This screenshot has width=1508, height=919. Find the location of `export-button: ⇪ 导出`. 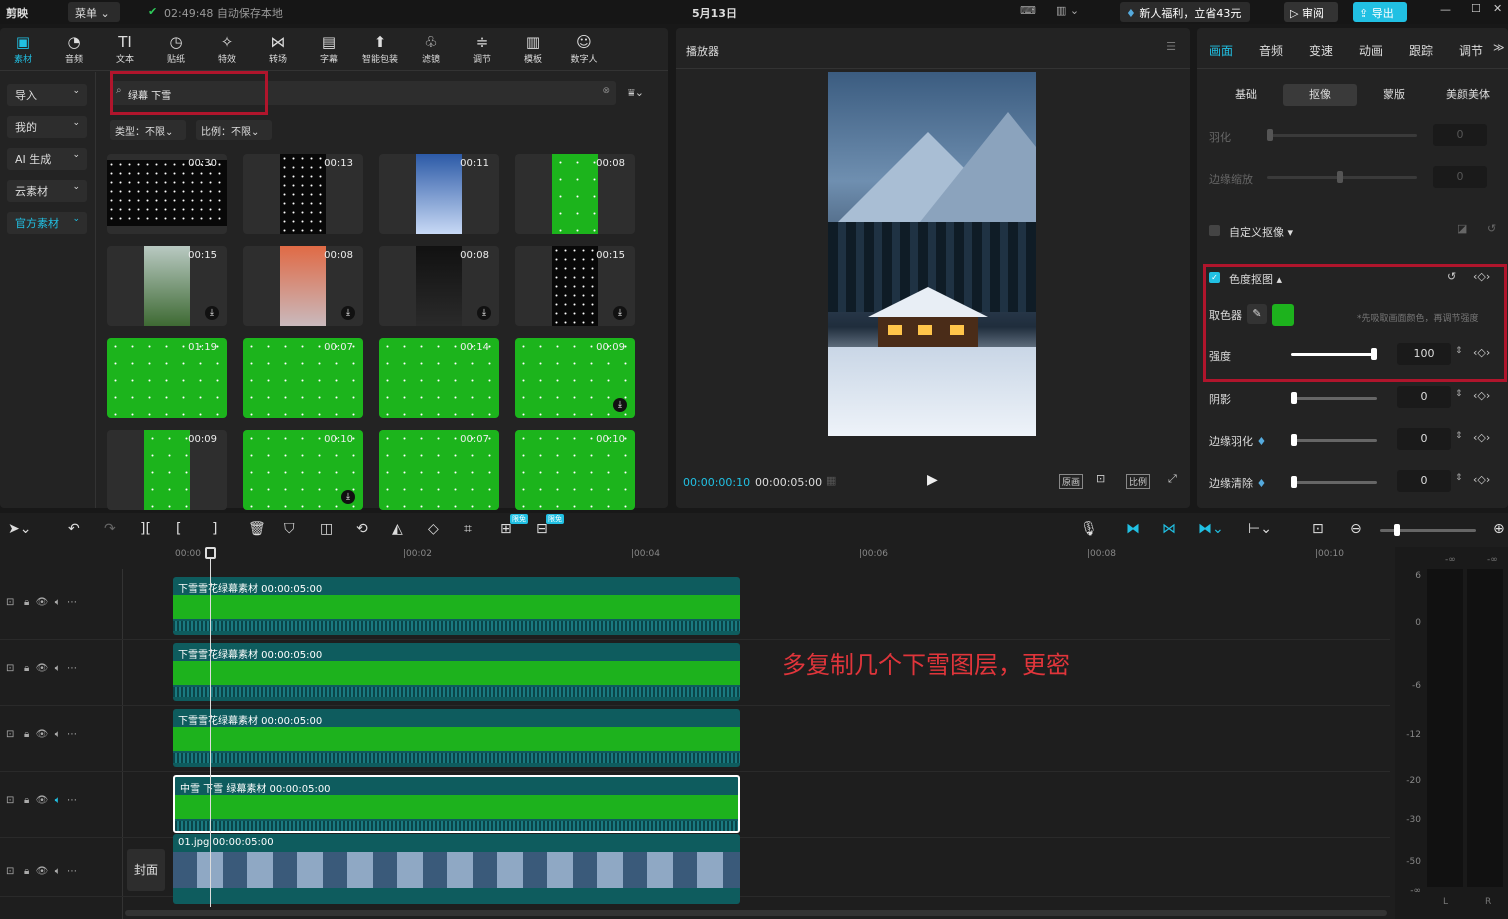

export-button: ⇪ 导出 is located at coordinates (1380, 12).